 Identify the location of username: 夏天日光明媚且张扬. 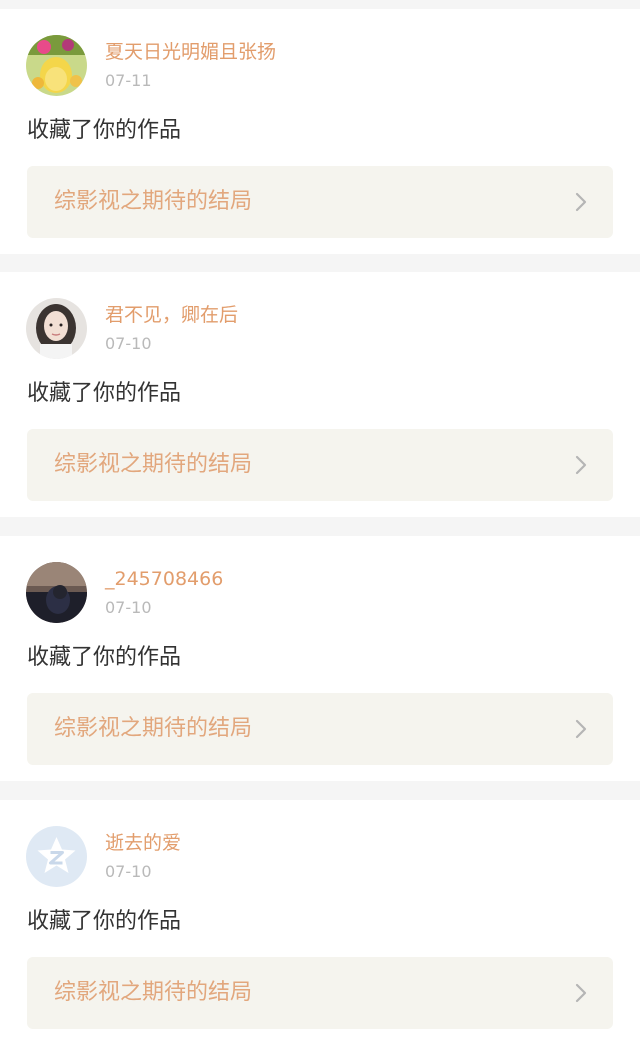
(190, 52).